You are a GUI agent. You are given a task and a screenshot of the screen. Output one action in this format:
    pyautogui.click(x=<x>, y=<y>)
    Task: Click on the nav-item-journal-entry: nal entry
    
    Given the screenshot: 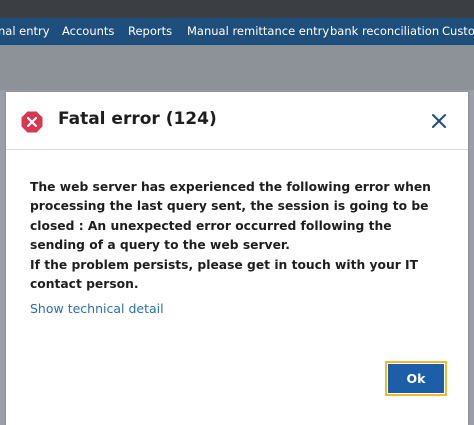 What is the action you would take?
    pyautogui.click(x=25, y=31)
    